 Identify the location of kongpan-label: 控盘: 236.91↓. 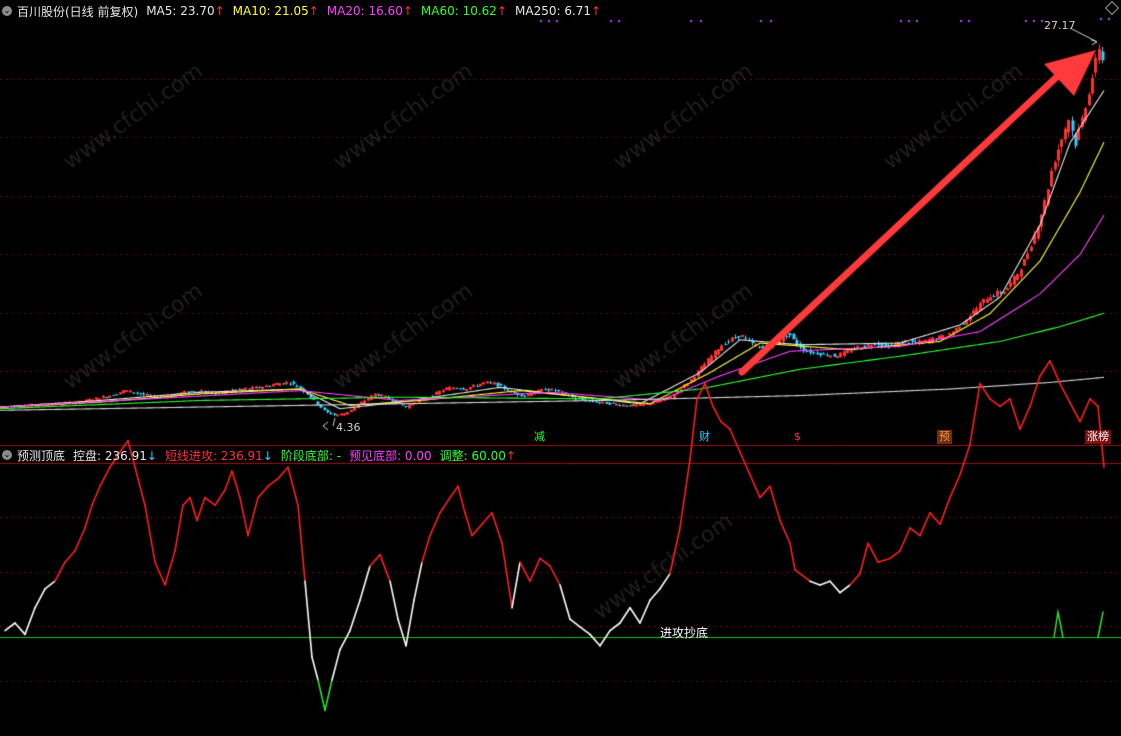
(115, 455).